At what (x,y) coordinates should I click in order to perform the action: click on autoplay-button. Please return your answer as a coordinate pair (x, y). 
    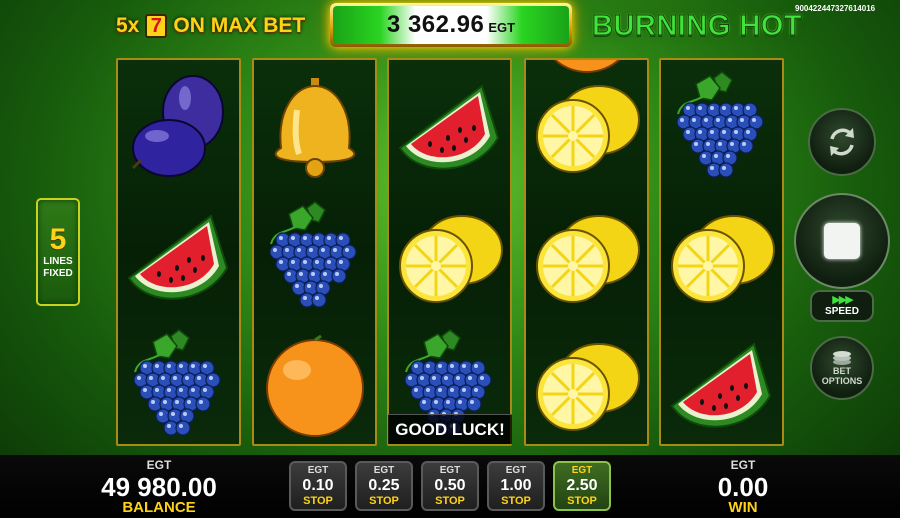
    Looking at the image, I should click on (842, 142).